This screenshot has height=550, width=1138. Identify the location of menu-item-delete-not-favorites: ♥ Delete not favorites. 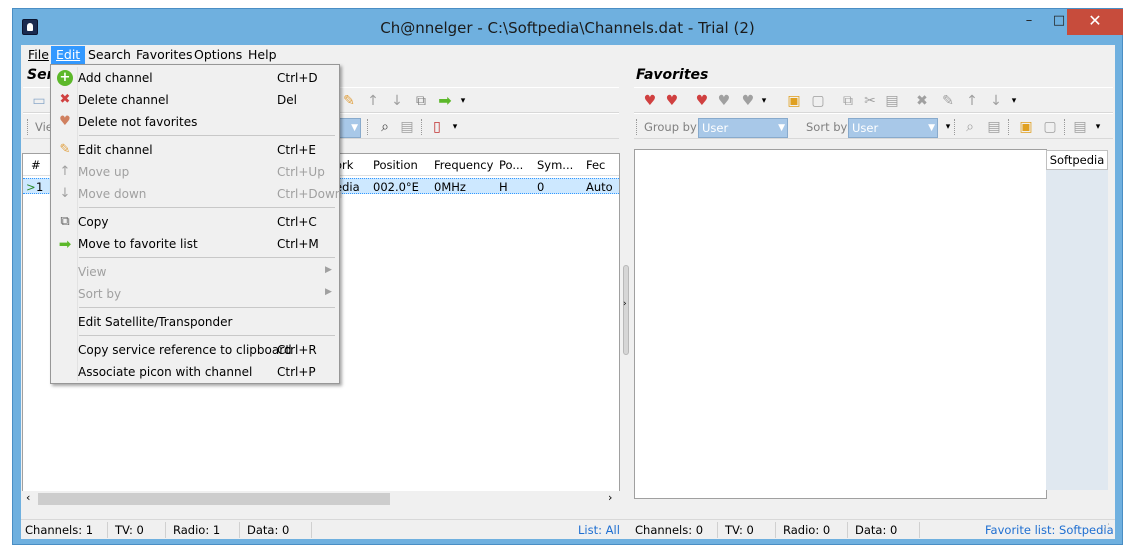
(195, 122).